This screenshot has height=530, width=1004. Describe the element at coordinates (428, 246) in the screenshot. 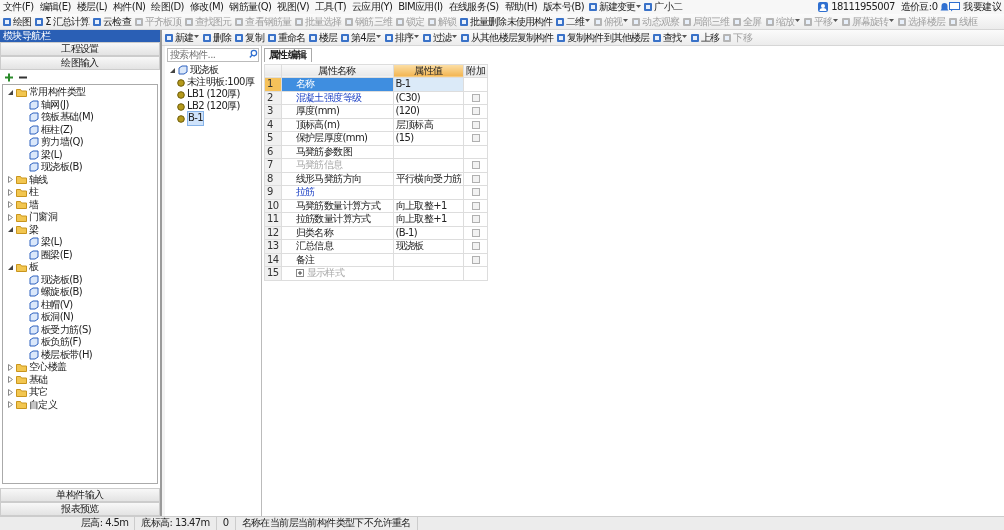

I see `property-value: 现浇板` at that location.